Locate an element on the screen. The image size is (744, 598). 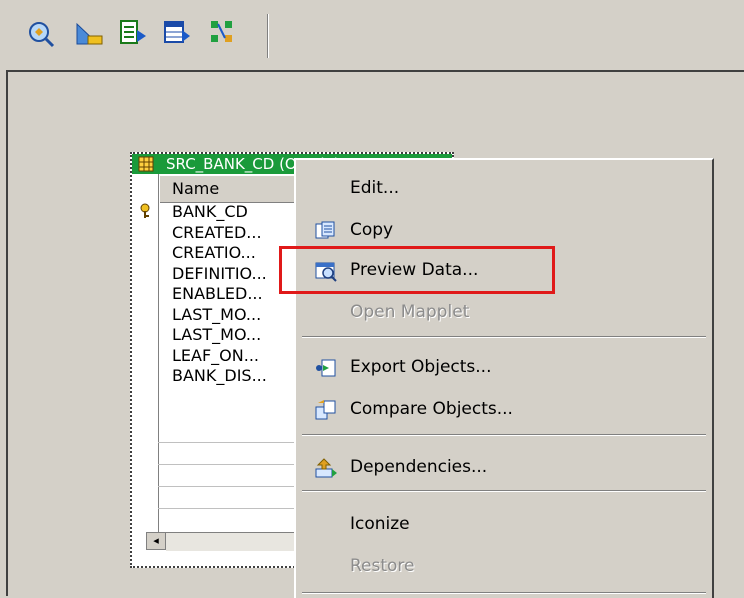
copy-icon is located at coordinates (326, 231).